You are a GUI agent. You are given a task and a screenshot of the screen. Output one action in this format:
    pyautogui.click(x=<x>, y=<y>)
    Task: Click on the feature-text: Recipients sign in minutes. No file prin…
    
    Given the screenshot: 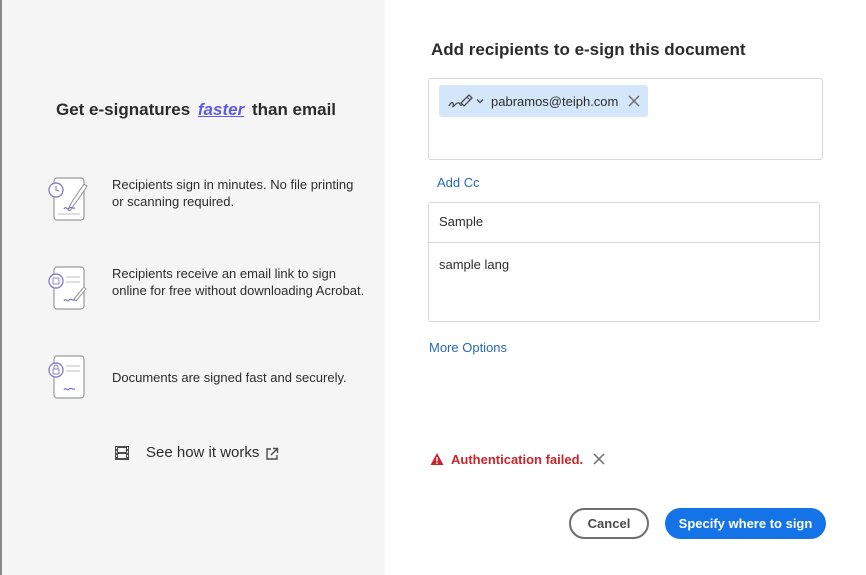 What is the action you would take?
    pyautogui.click(x=233, y=193)
    